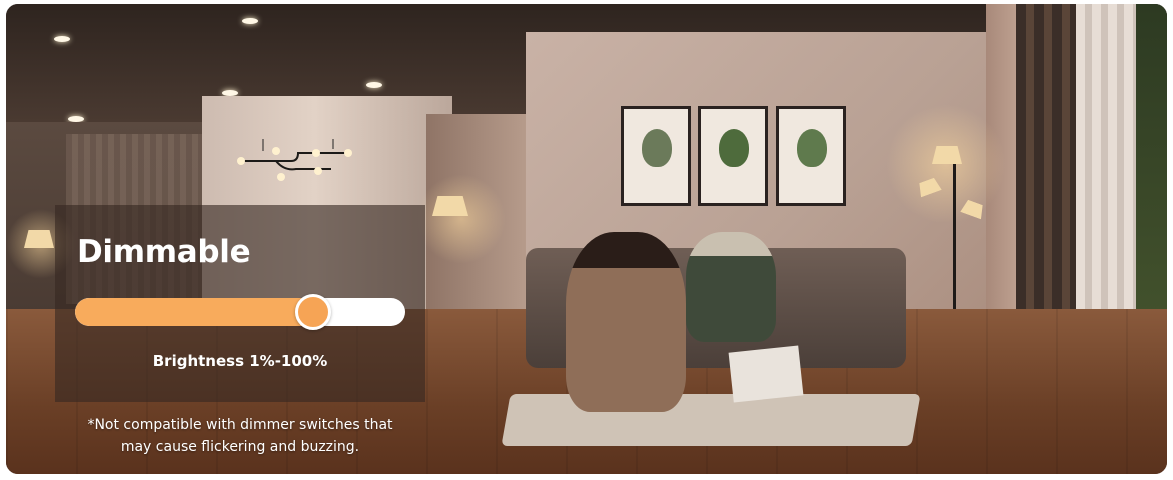  I want to click on feature-title: Dimmable, so click(164, 252).